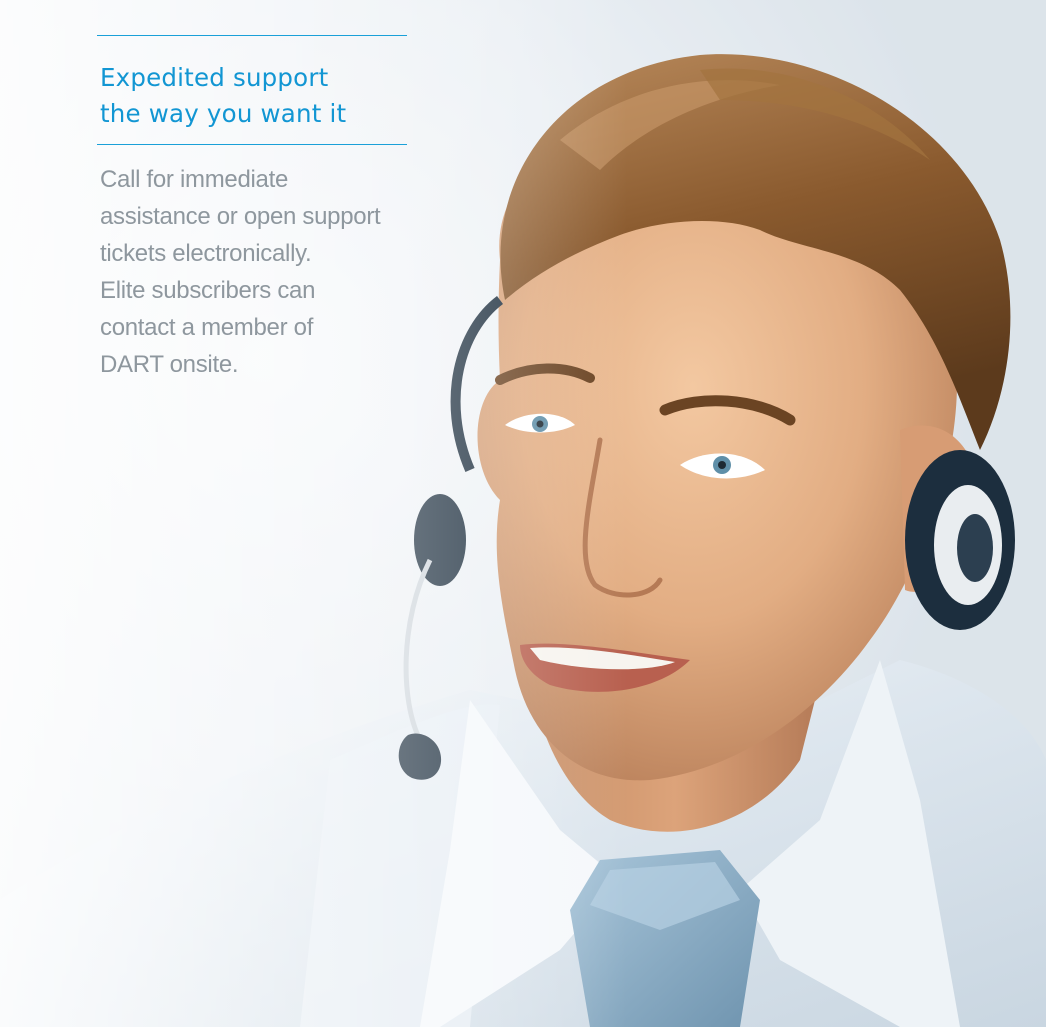  I want to click on headline: Expedited support the way you want it, so click(252, 90).